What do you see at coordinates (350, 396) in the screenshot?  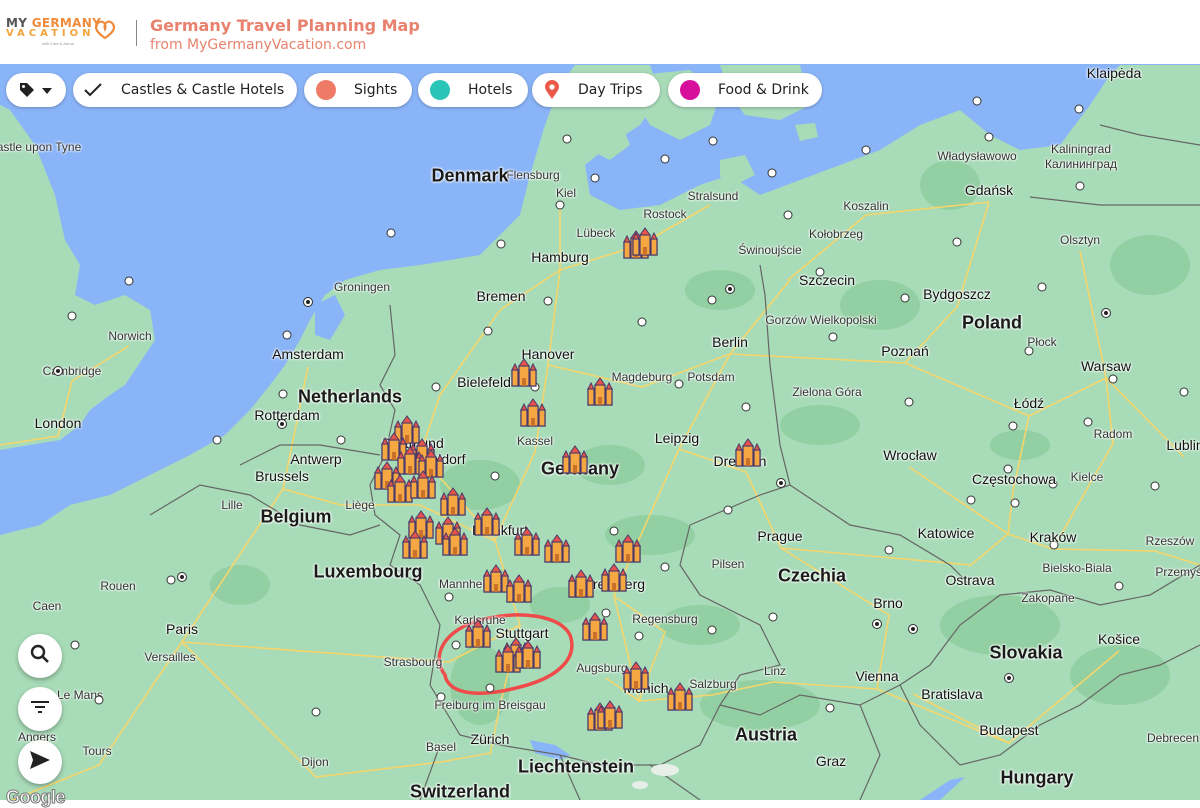 I see `country-label: Netherlands` at bounding box center [350, 396].